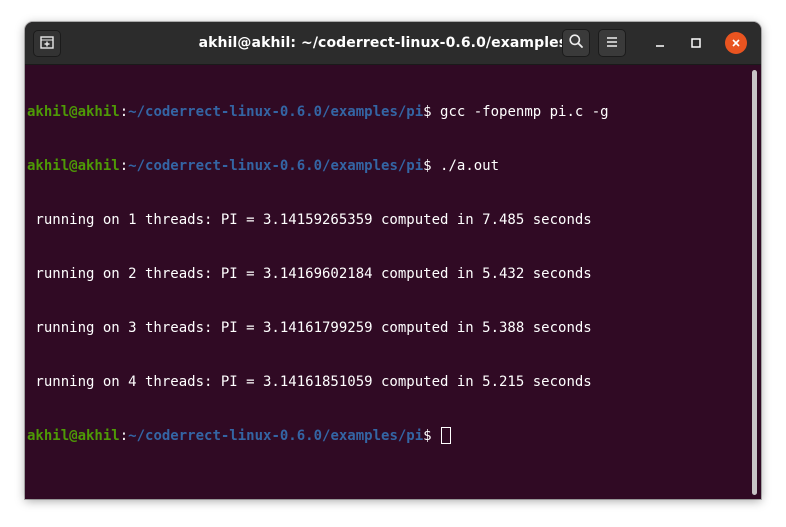 This screenshot has width=786, height=527. I want to click on command-text: ./a.out, so click(470, 166).